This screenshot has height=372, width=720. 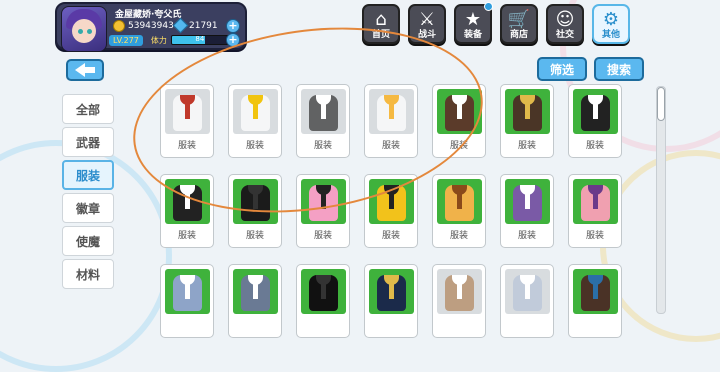 I want to click on coin-counter: 53943943, so click(x=143, y=26).